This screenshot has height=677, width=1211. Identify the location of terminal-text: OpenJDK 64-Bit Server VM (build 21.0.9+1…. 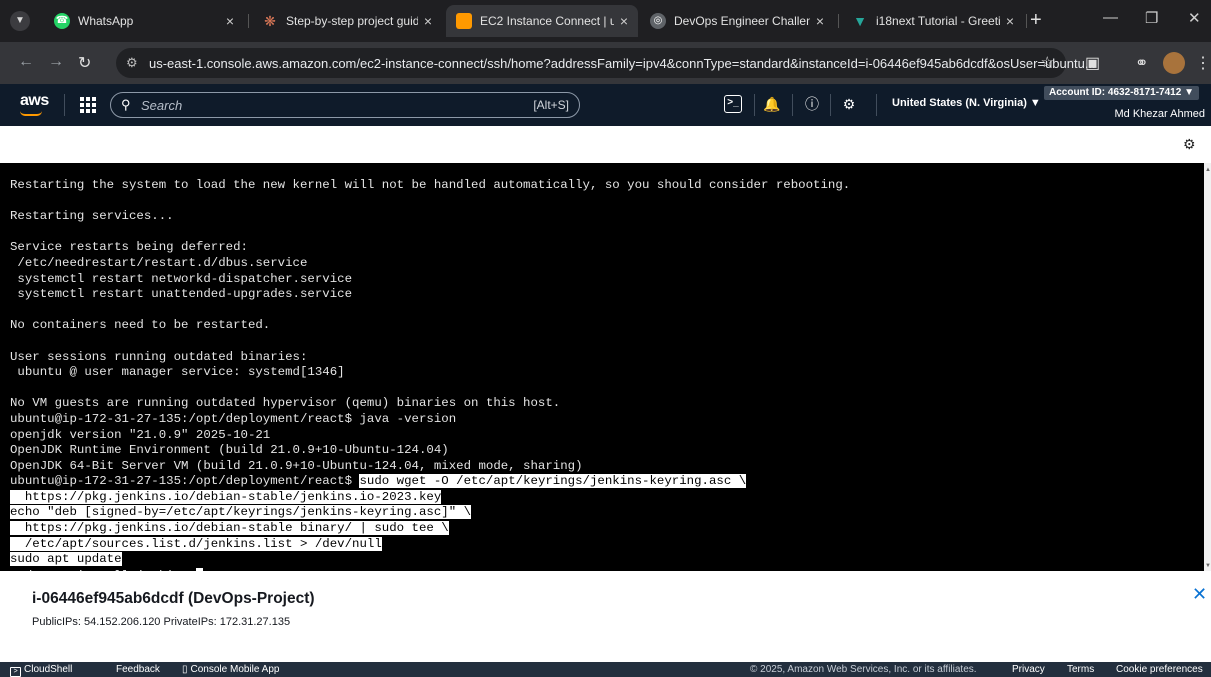
(296, 465).